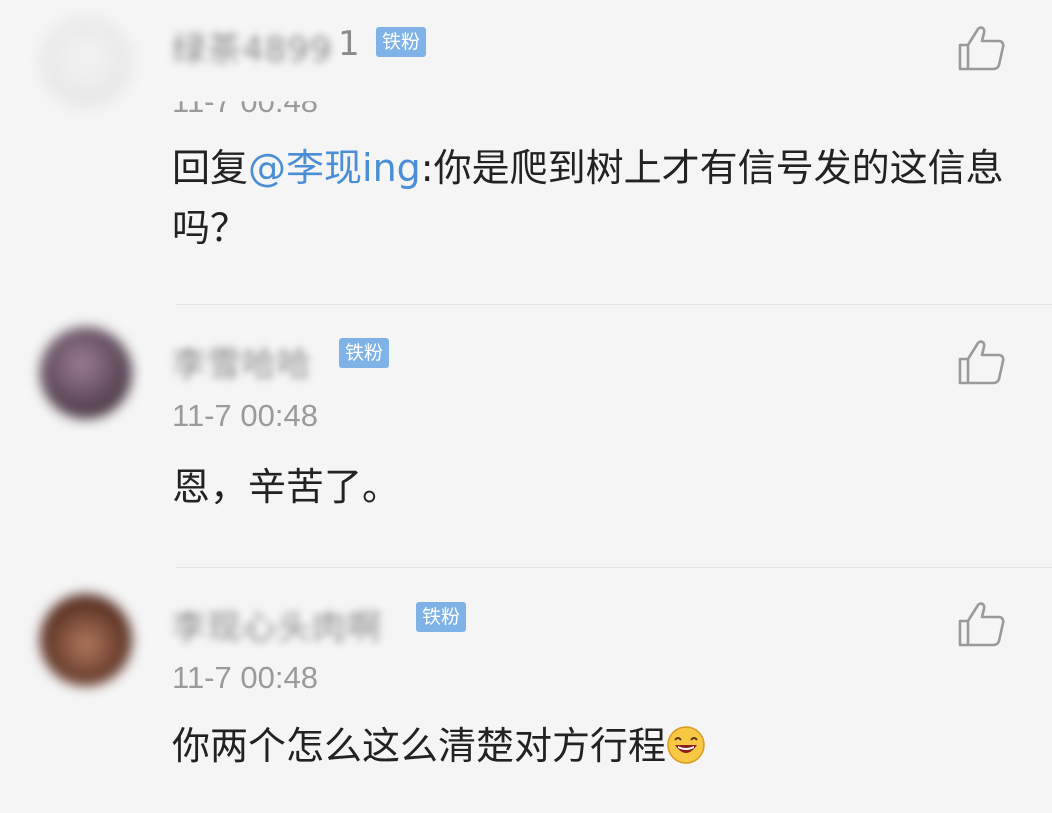 The image size is (1052, 813). Describe the element at coordinates (210, 168) in the screenshot. I see `reply-prefix: 回复` at that location.